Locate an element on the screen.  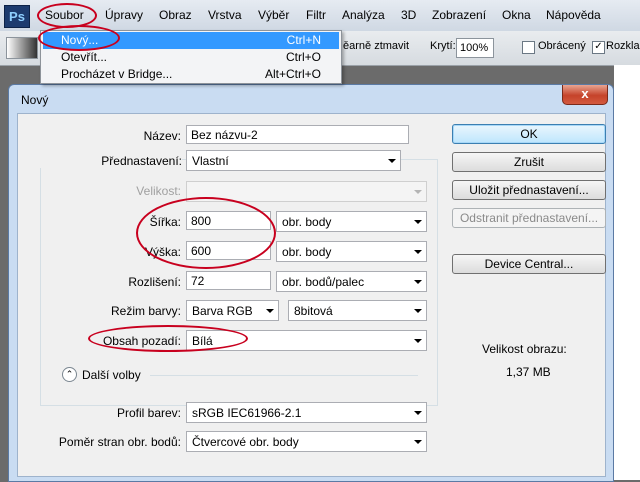
height-unit-select: obr. body is located at coordinates (351, 251).